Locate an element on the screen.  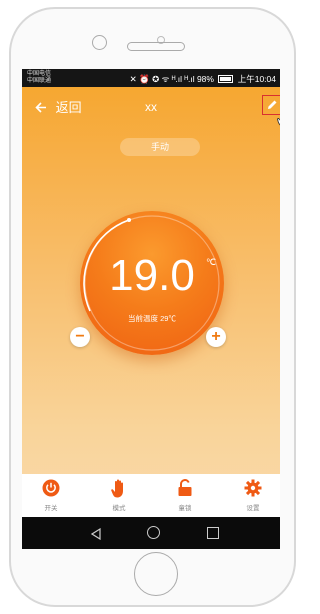
plus-icon: + is located at coordinates (216, 336).